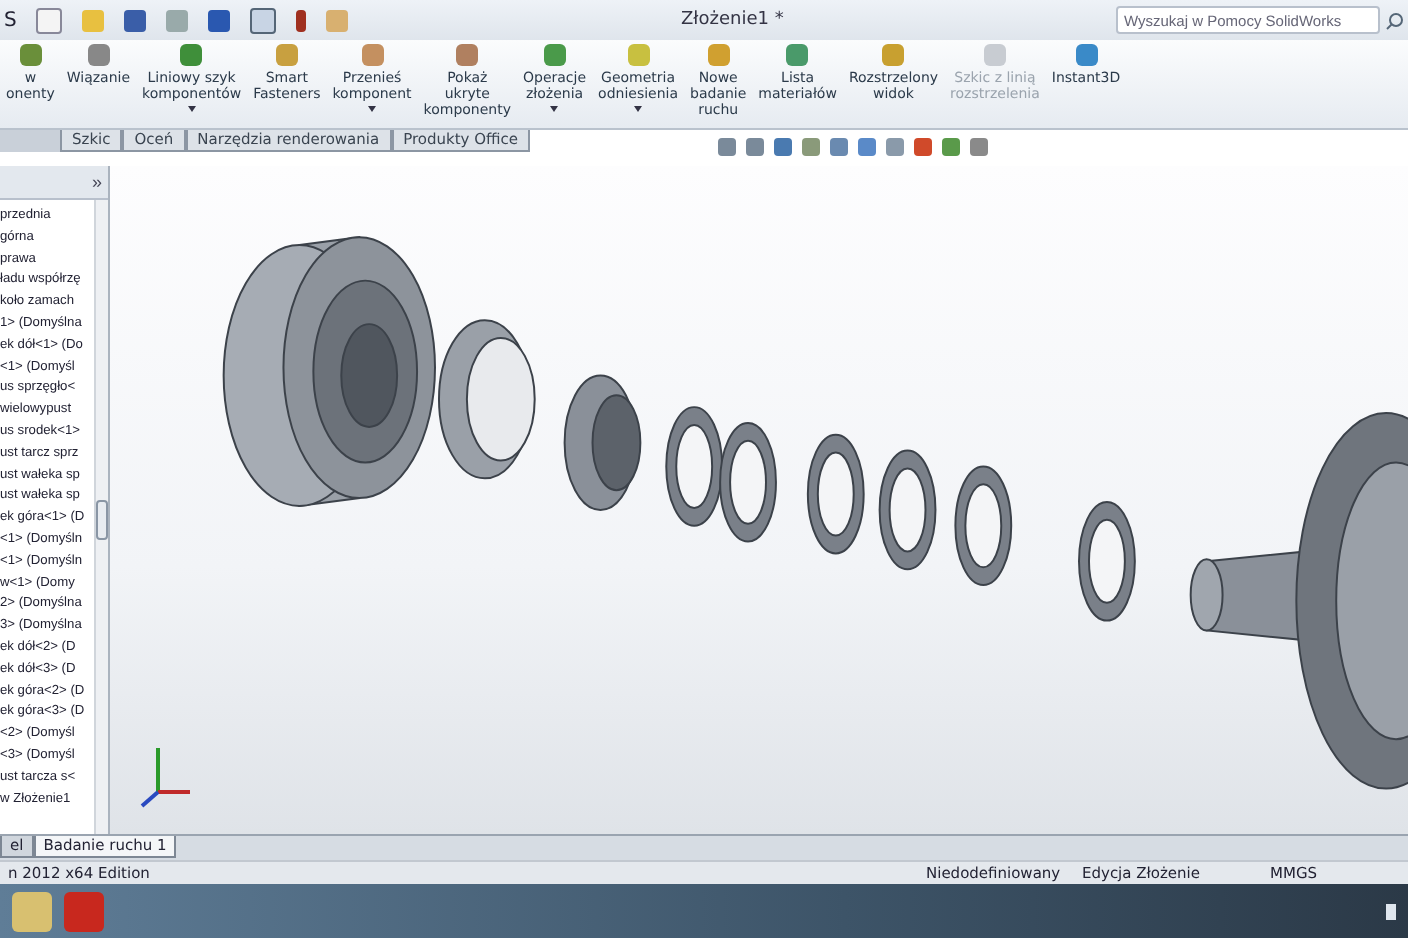 This screenshot has width=1408, height=938. What do you see at coordinates (732, 20) in the screenshot?
I see `window-title: Złożenie1 *` at bounding box center [732, 20].